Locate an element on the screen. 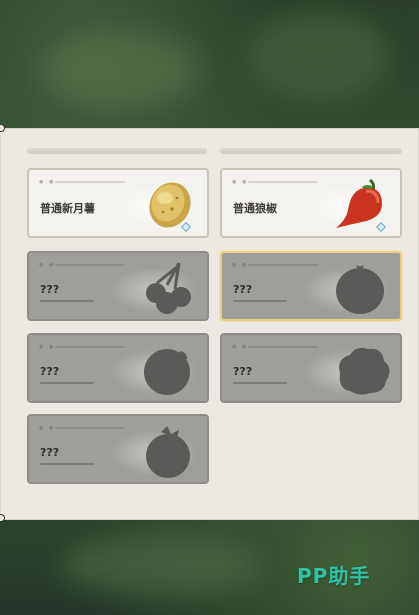 Image resolution: width=419 pixels, height=615 pixels. ingredient-name: 普通狼椒 is located at coordinates (255, 208).